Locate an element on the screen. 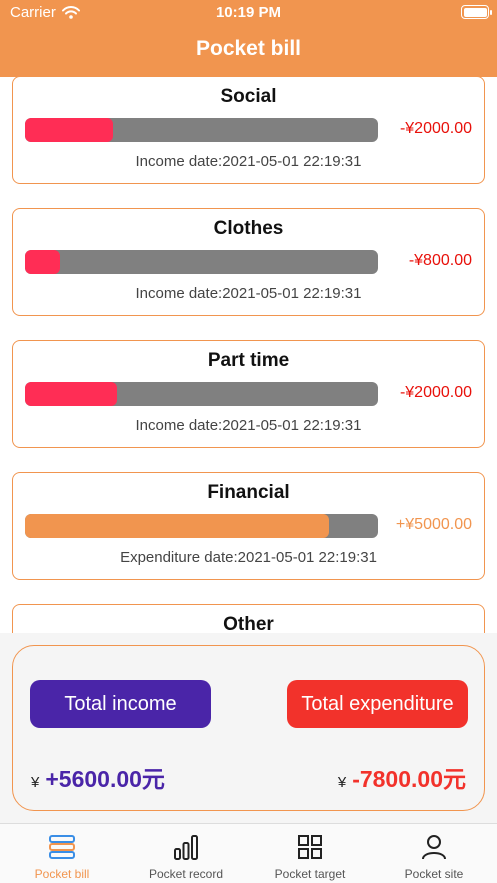 The height and width of the screenshot is (883, 497). person-icon is located at coordinates (434, 847).